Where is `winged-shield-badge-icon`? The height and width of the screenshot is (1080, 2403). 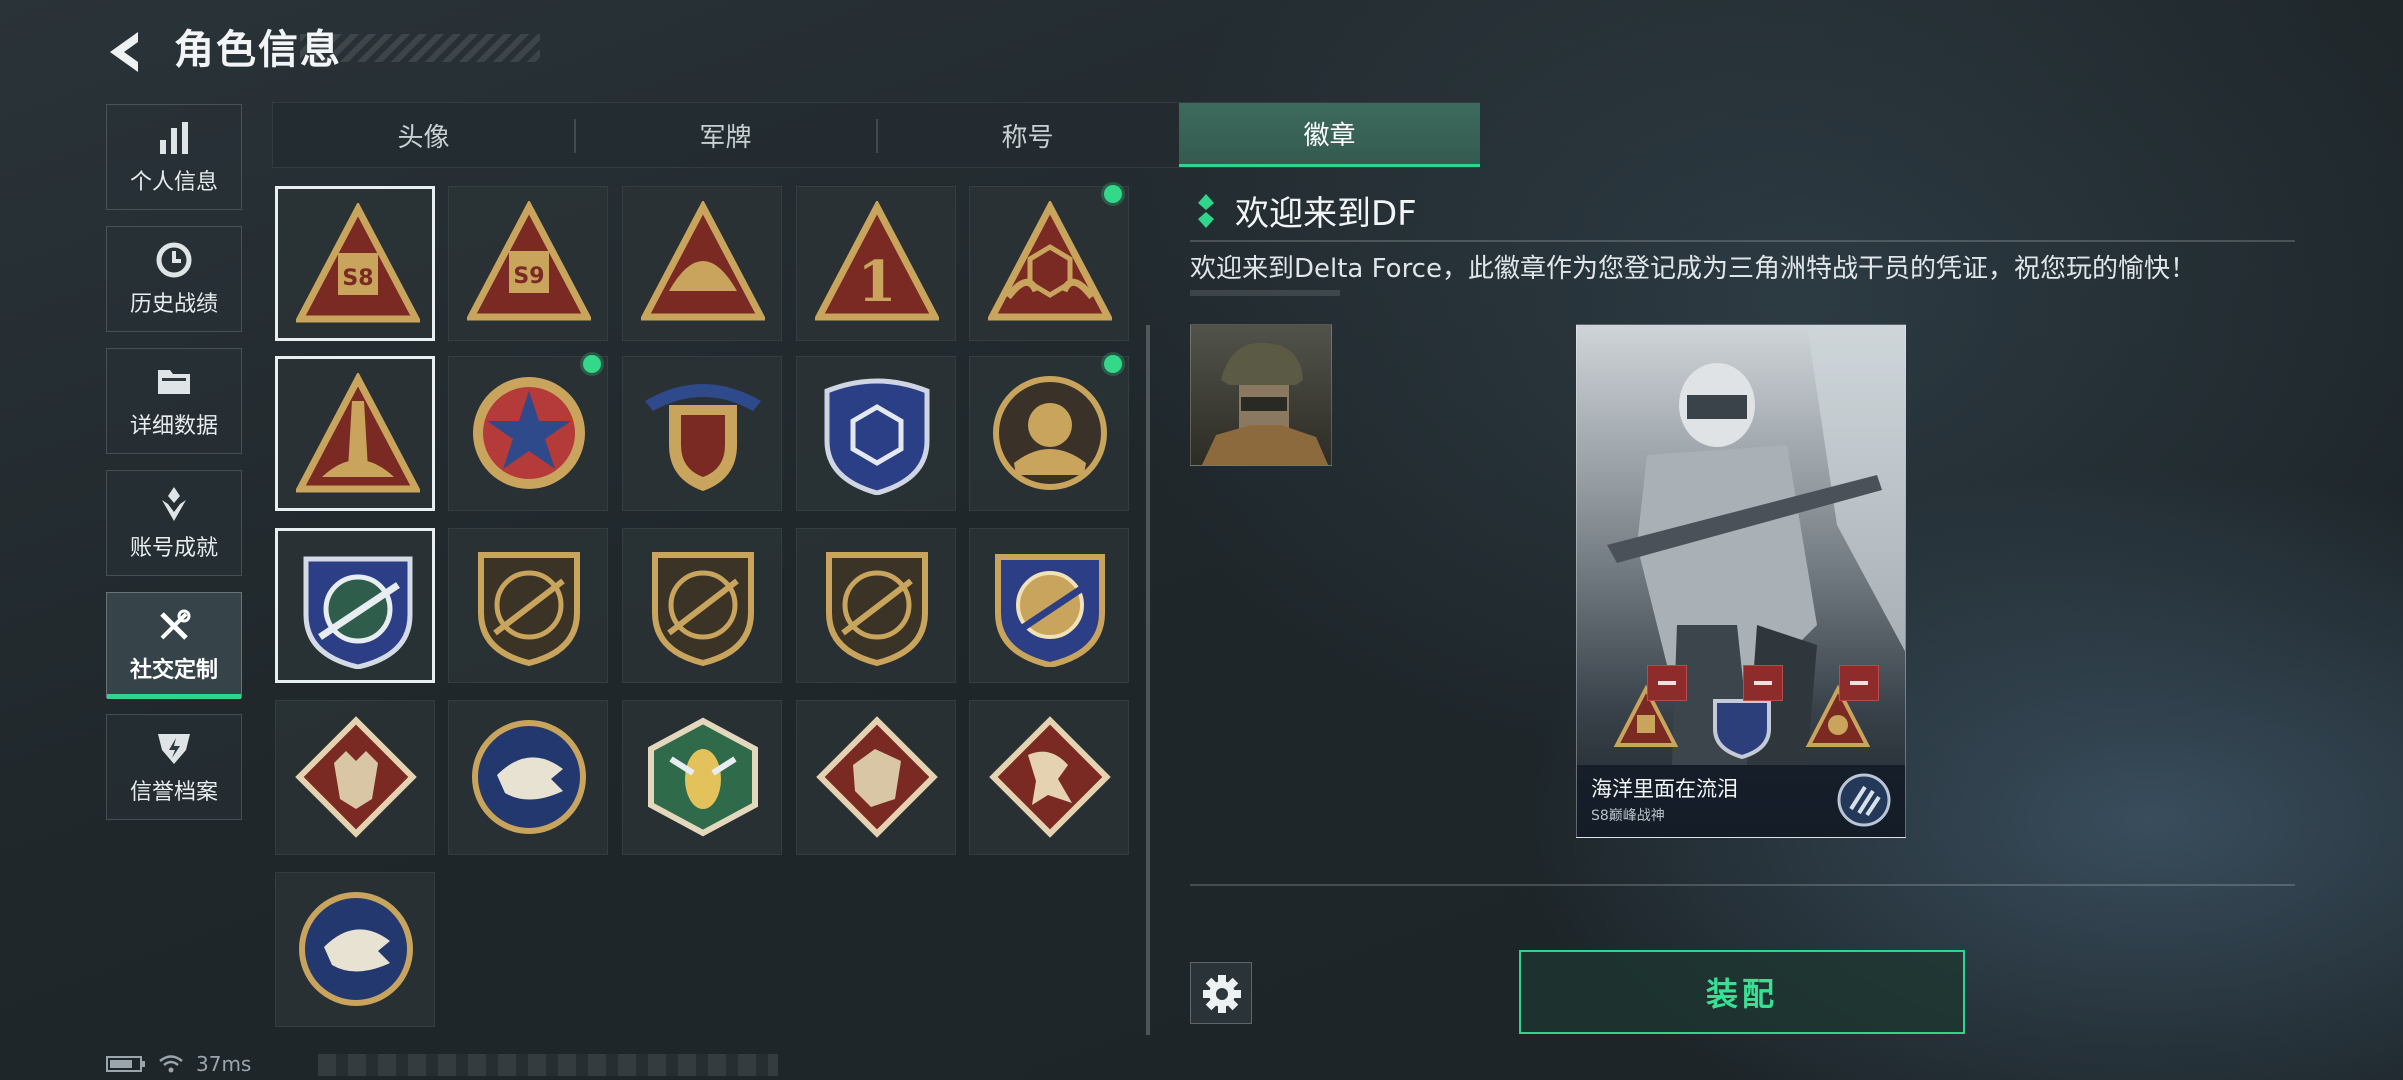
winged-shield-badge-icon is located at coordinates (877, 436).